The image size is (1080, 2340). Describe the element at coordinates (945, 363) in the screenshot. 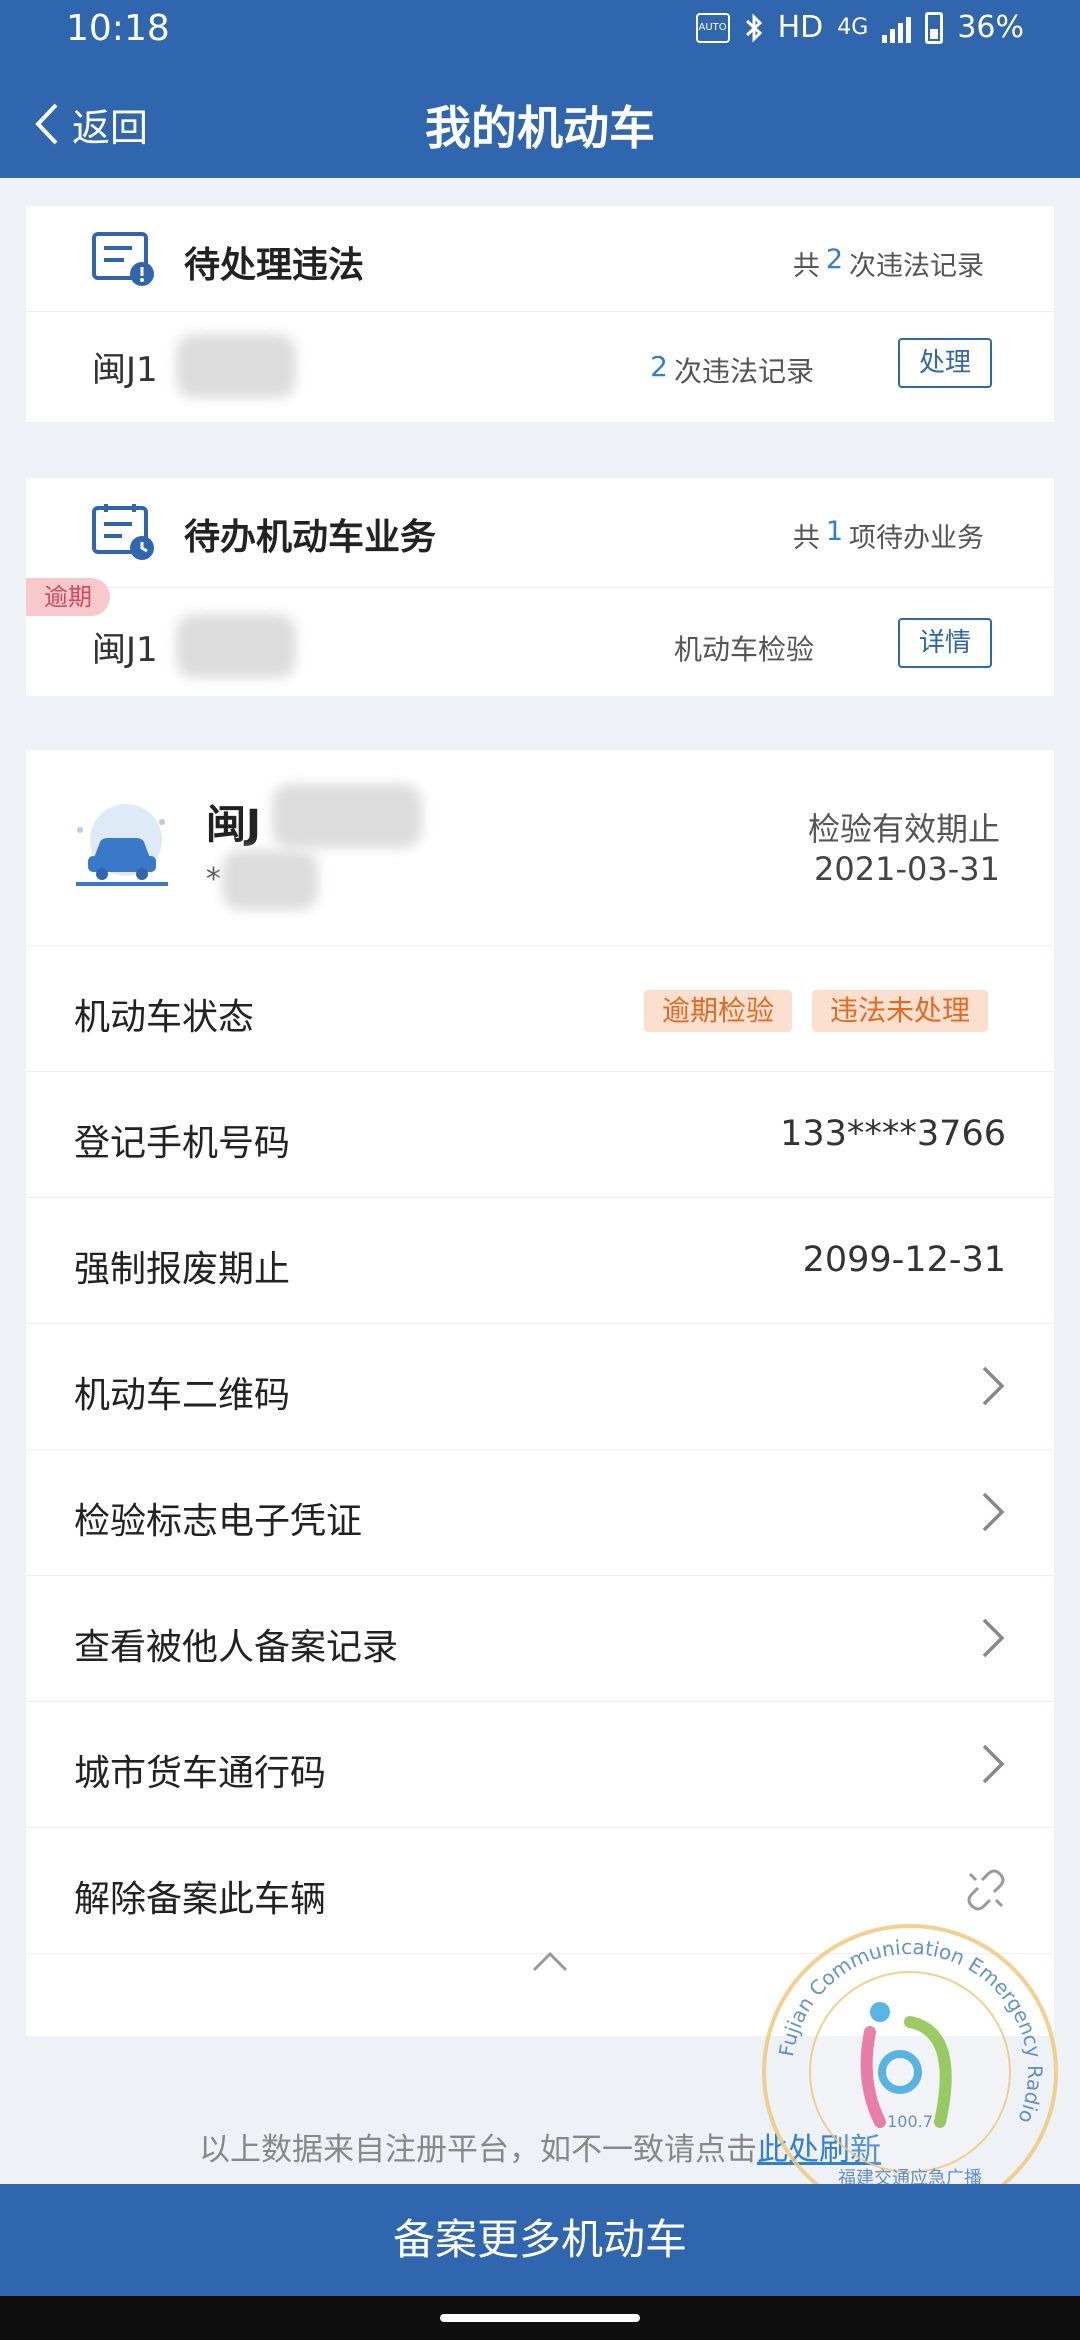

I see `handle-button: 处理` at that location.